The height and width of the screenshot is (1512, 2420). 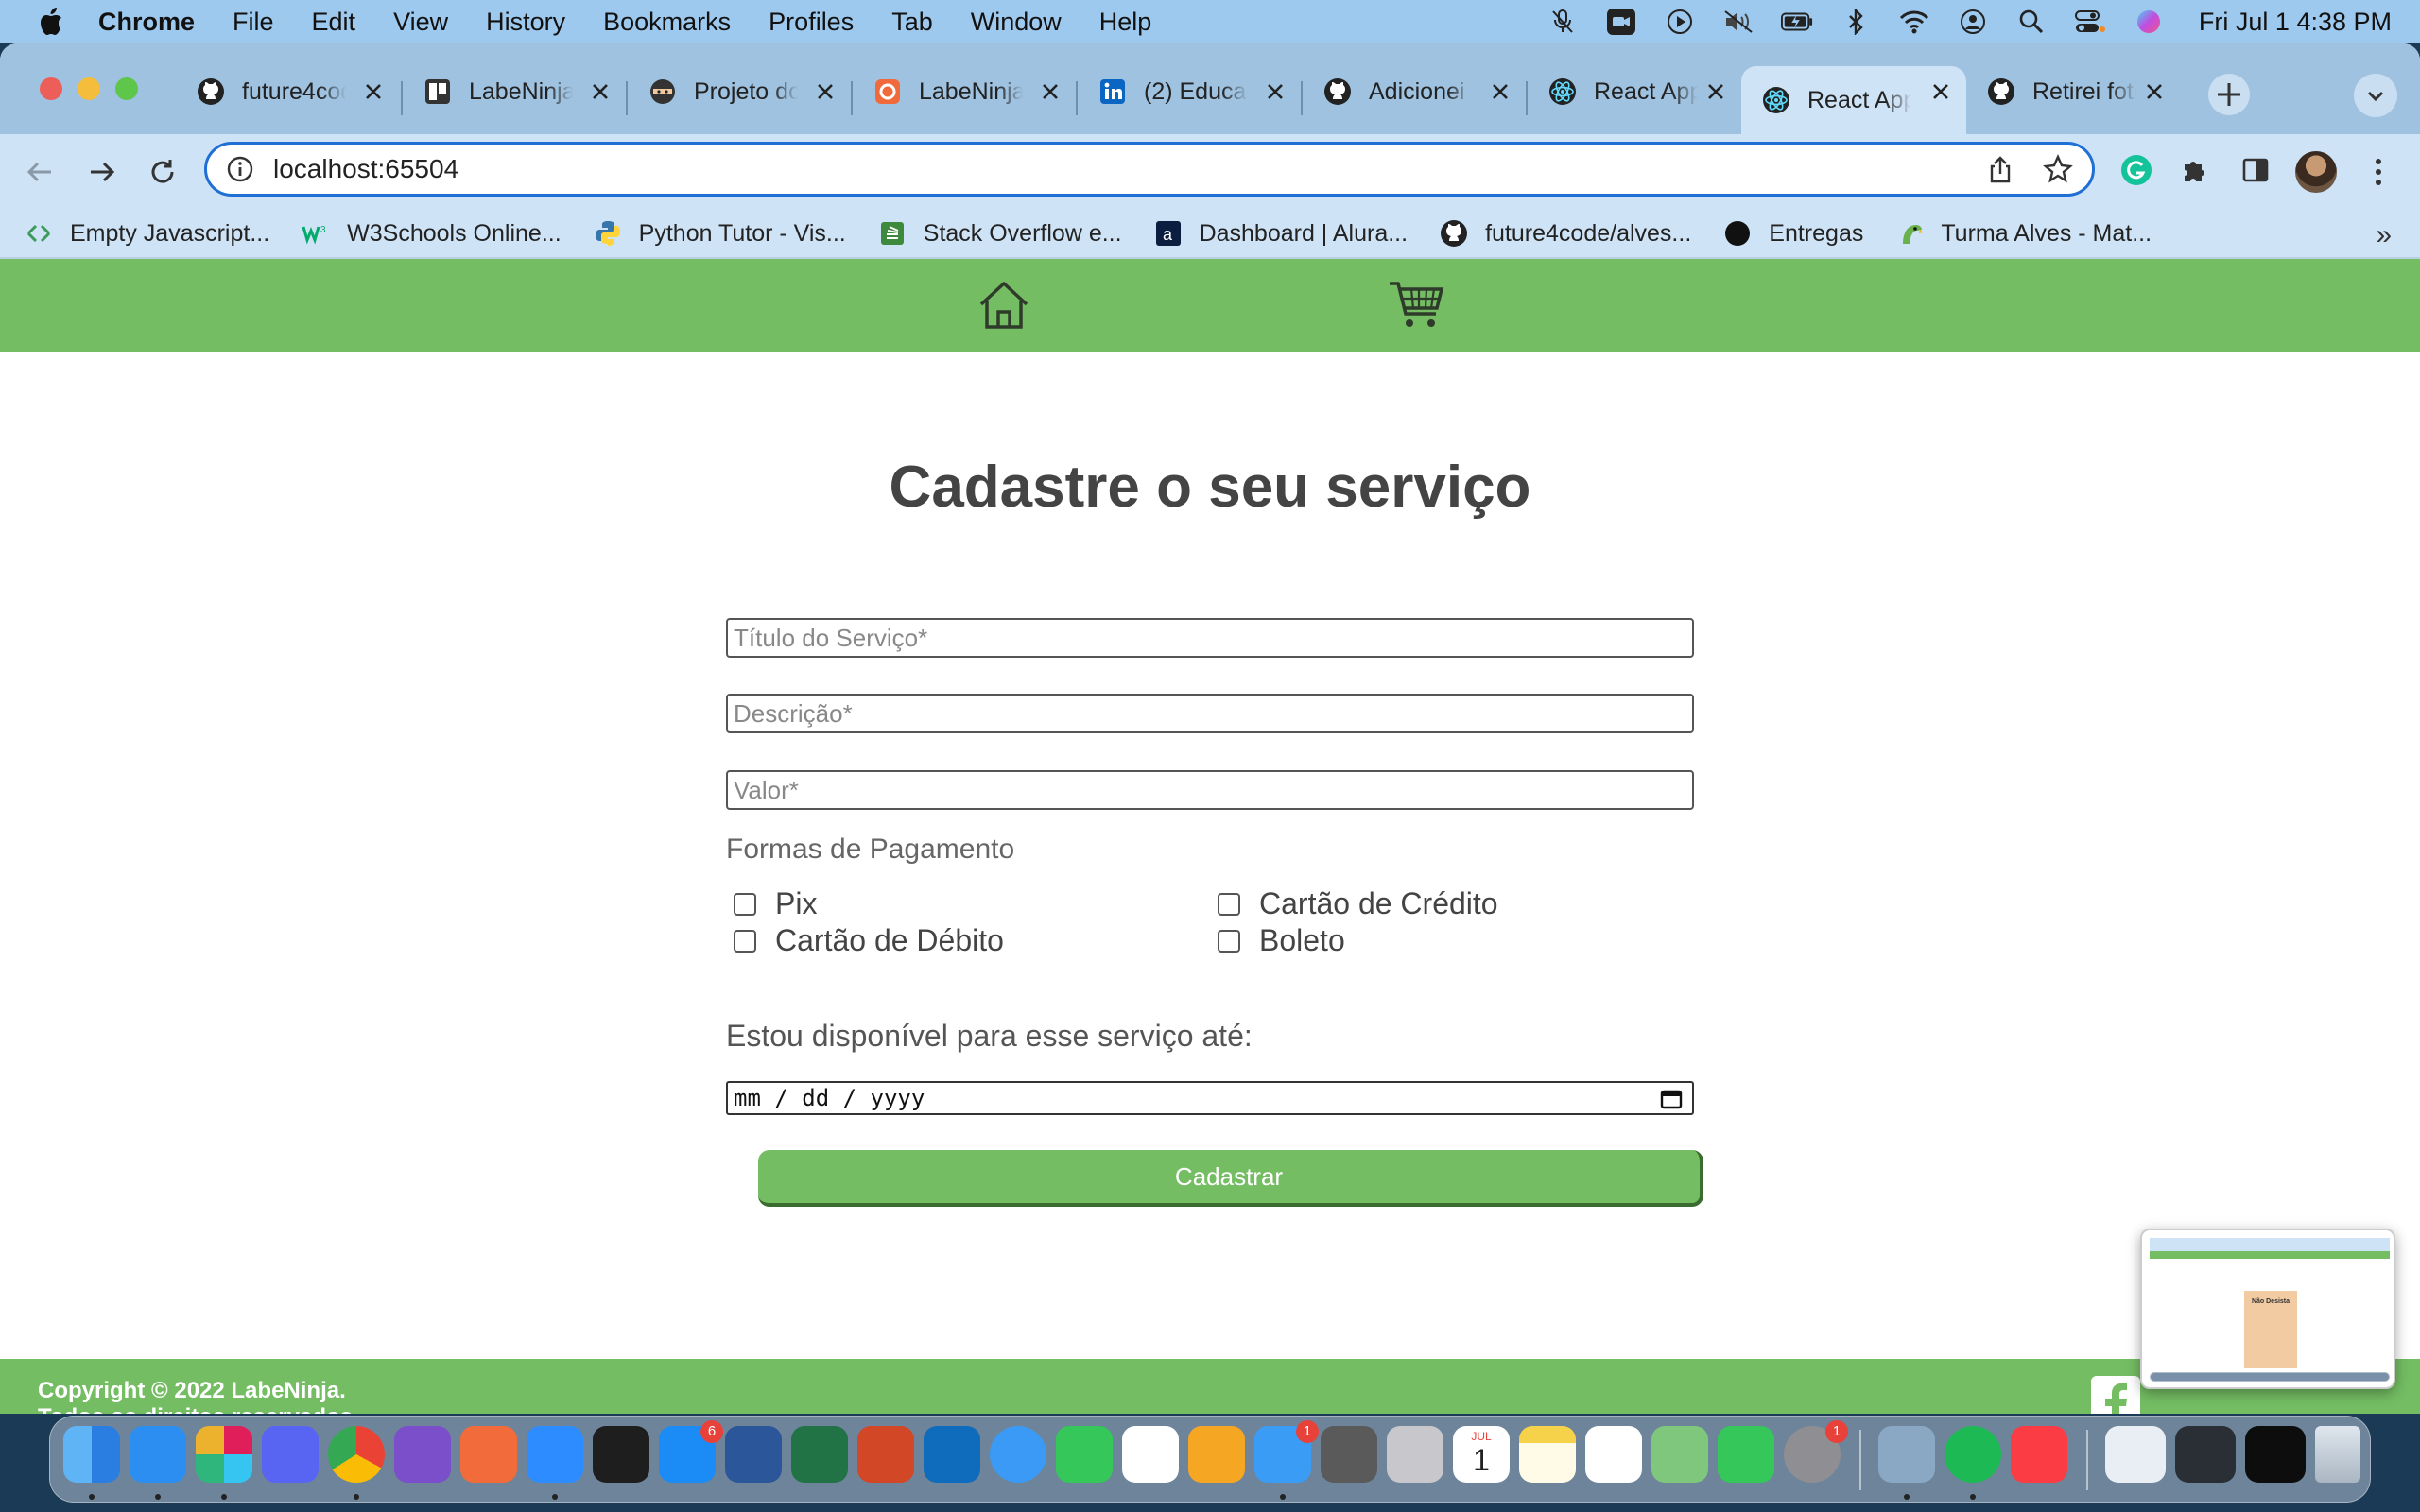 What do you see at coordinates (1680, 22) in the screenshot?
I see `play-circle-icon` at bounding box center [1680, 22].